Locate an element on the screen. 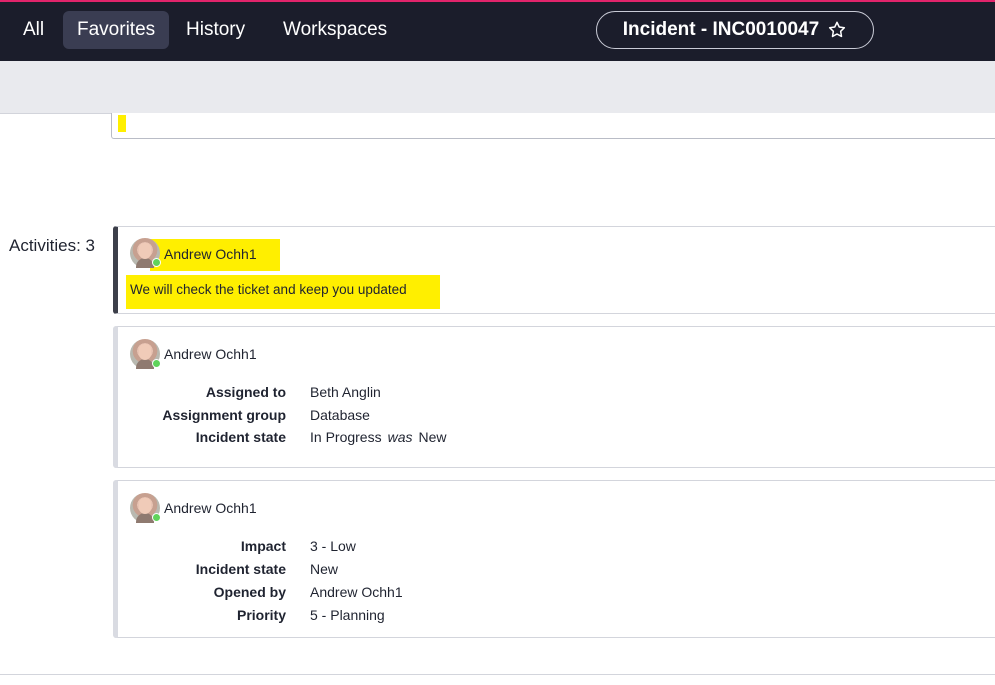 The width and height of the screenshot is (995, 685). form-header-bar is located at coordinates (497, 87).